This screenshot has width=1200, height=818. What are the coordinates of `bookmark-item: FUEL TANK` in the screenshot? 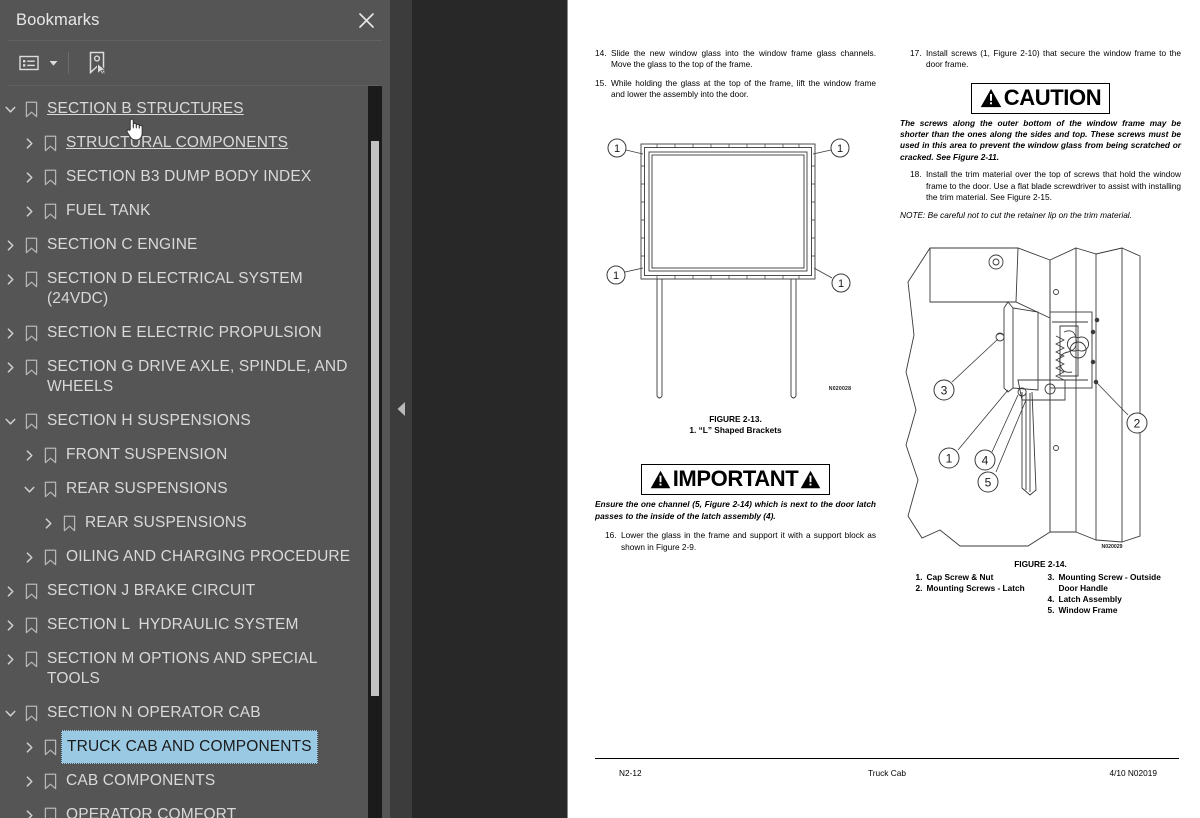 It's located at (185, 211).